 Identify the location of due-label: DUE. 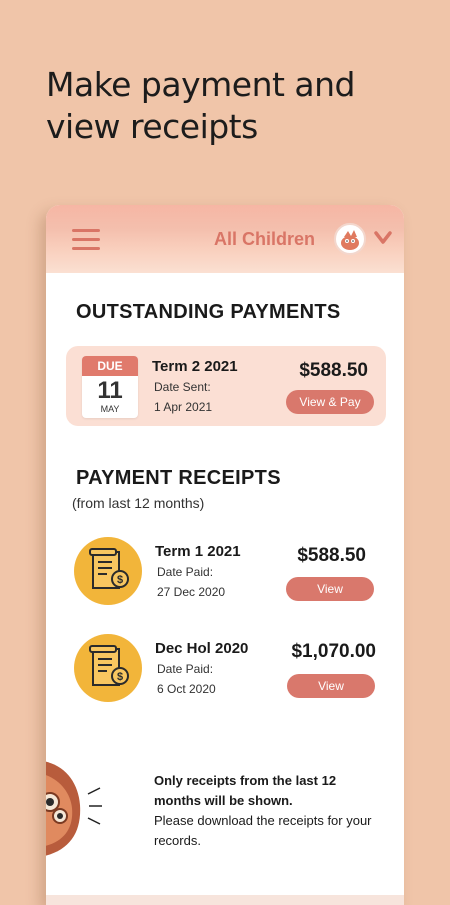
(110, 366).